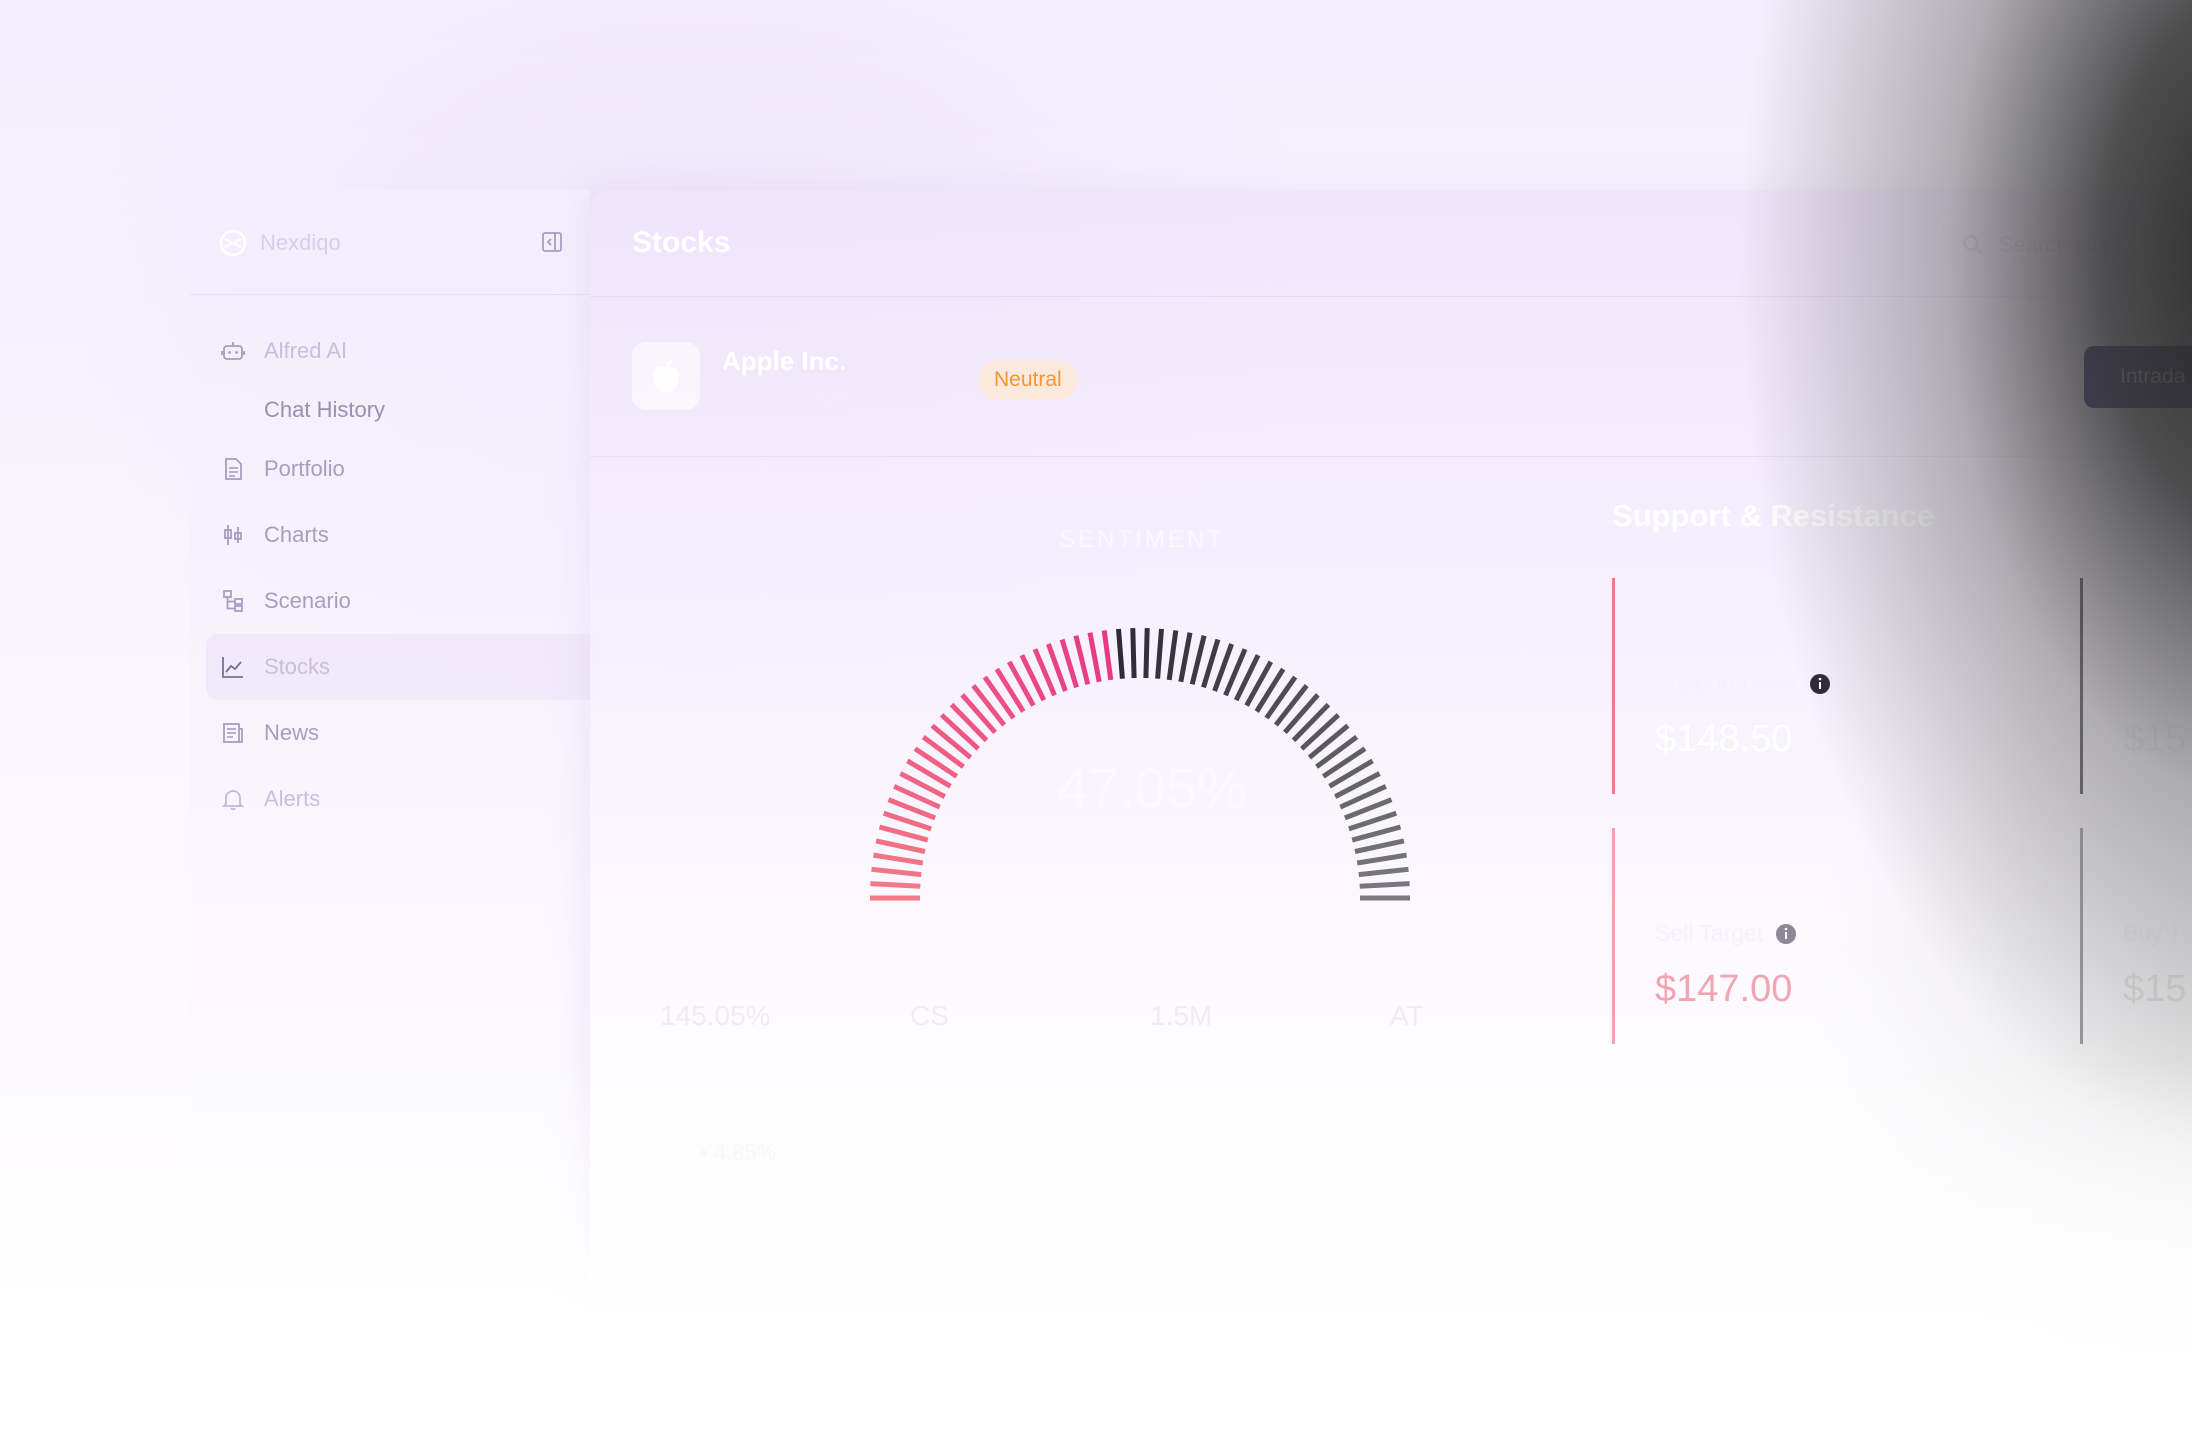  Describe the element at coordinates (1407, 1015) in the screenshot. I see `stat-item: AT` at that location.